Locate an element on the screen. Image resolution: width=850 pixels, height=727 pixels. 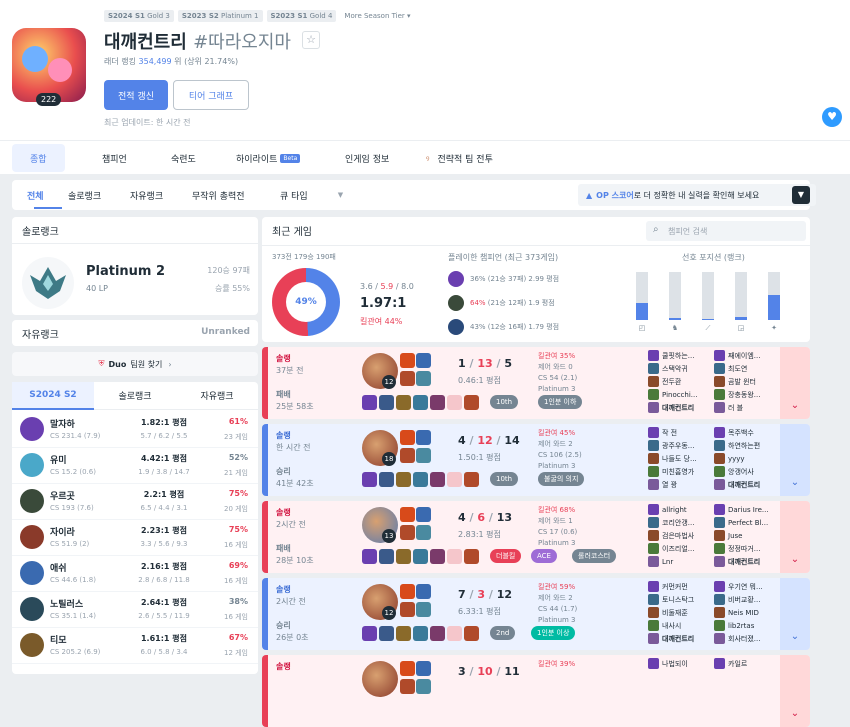
tab-solo: 솔로랭크 is located at coordinates (84, 195).